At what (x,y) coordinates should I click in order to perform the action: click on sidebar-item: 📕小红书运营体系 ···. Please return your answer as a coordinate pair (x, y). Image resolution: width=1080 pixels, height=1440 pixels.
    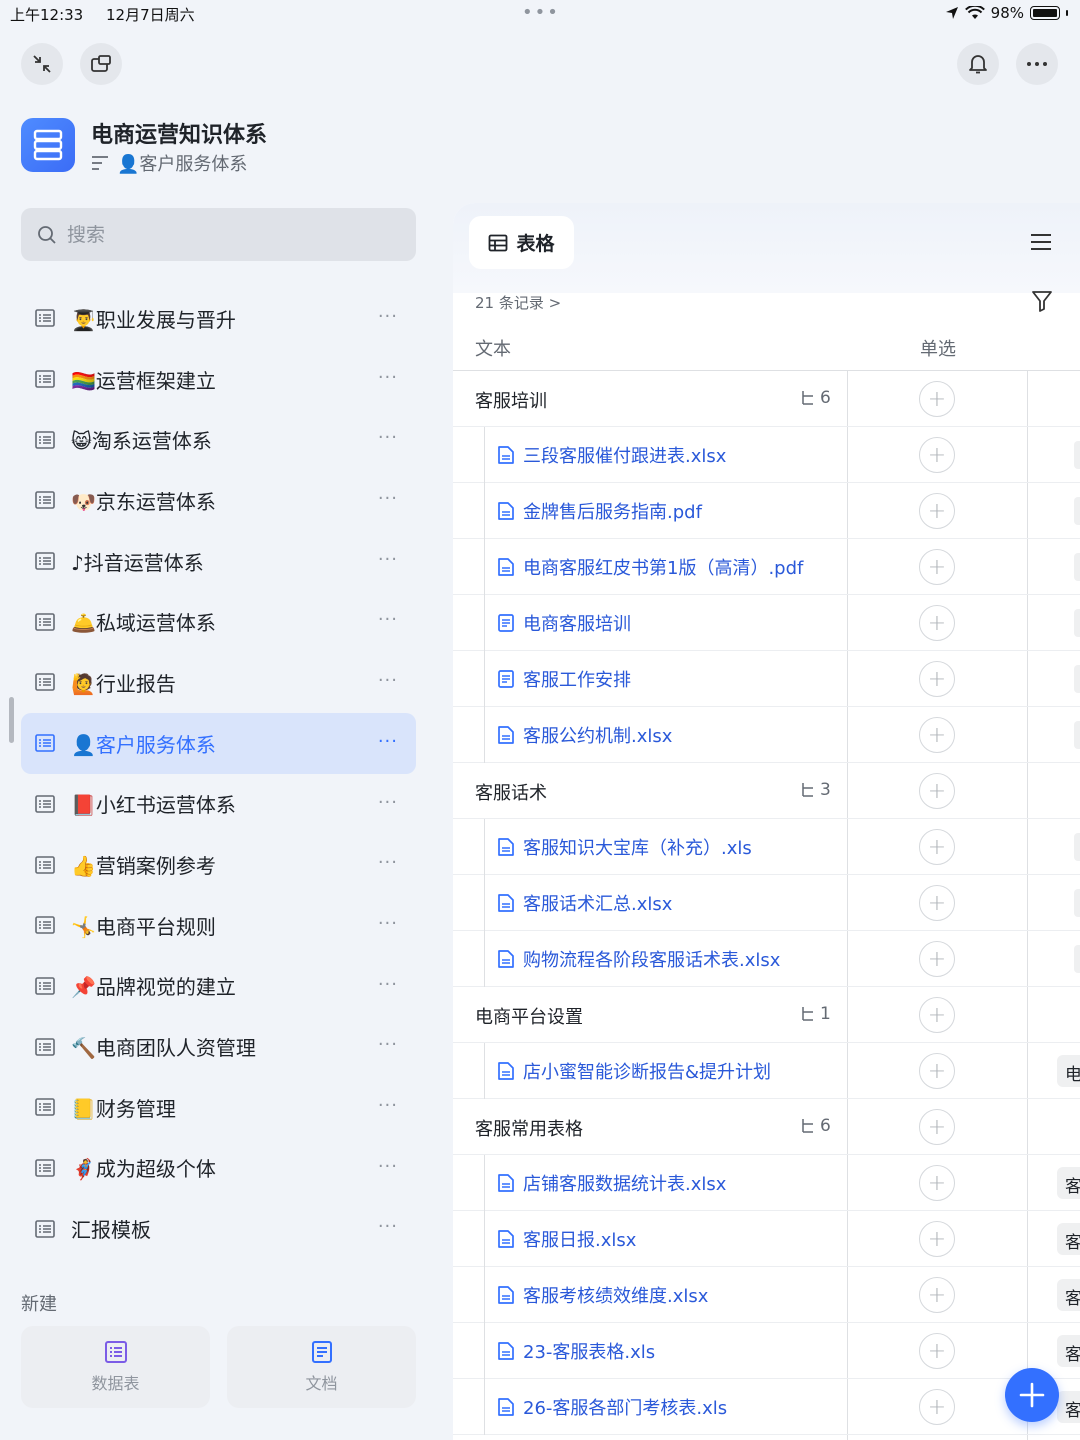
    Looking at the image, I should click on (218, 804).